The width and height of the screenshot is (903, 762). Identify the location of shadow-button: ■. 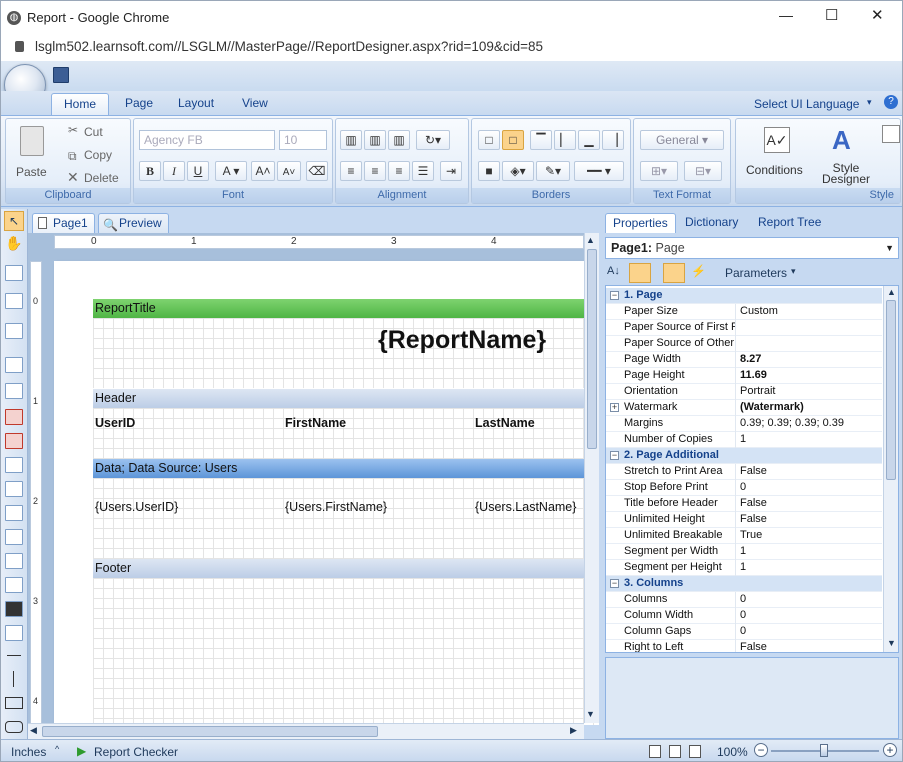
(489, 171).